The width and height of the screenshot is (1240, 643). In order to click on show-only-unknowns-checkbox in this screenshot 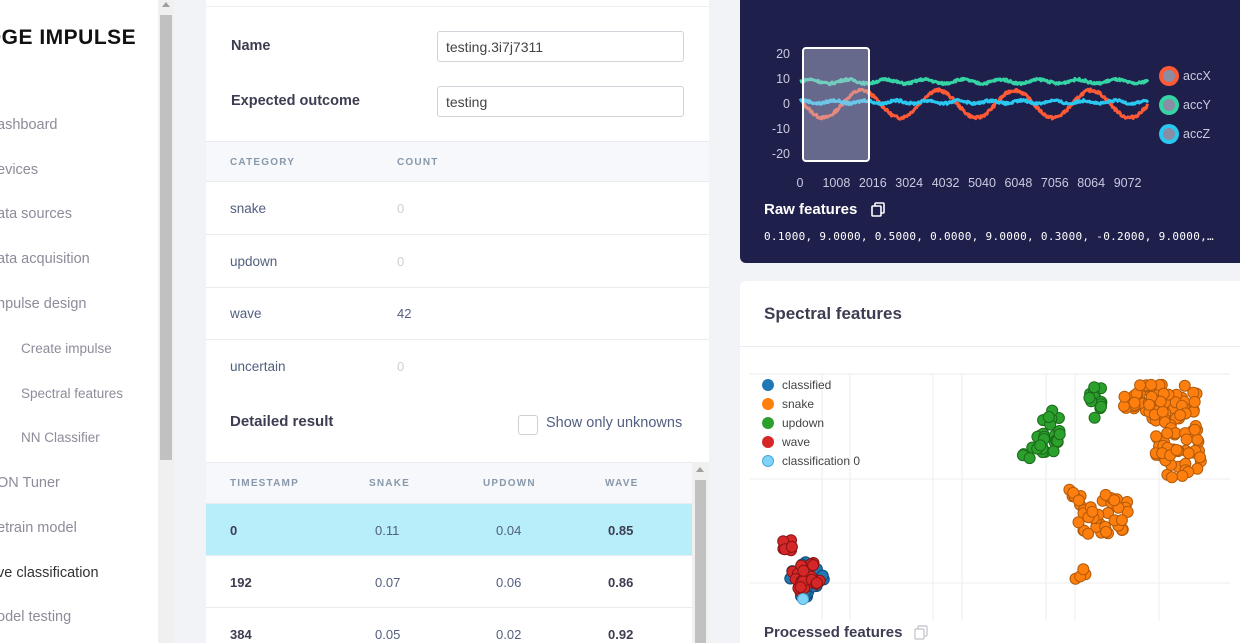, I will do `click(528, 425)`.